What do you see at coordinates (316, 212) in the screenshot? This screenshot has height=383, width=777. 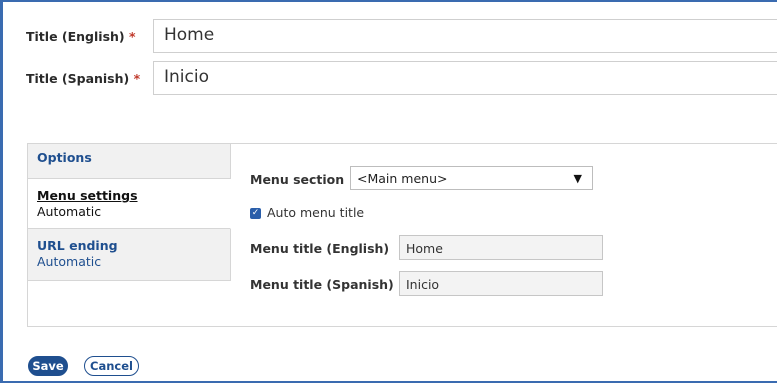 I see `auto-menu-title-label: Auto menu title` at bounding box center [316, 212].